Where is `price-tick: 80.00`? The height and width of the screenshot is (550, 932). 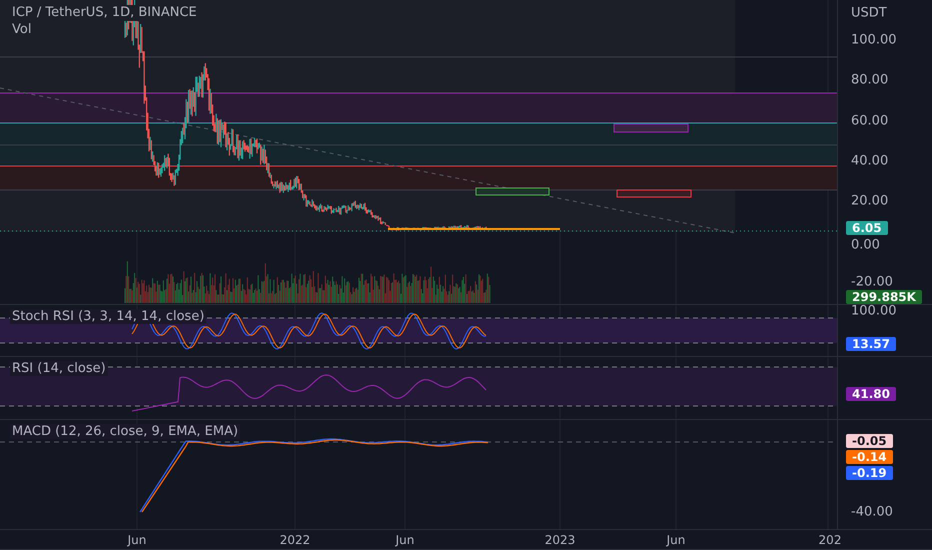 price-tick: 80.00 is located at coordinates (869, 80).